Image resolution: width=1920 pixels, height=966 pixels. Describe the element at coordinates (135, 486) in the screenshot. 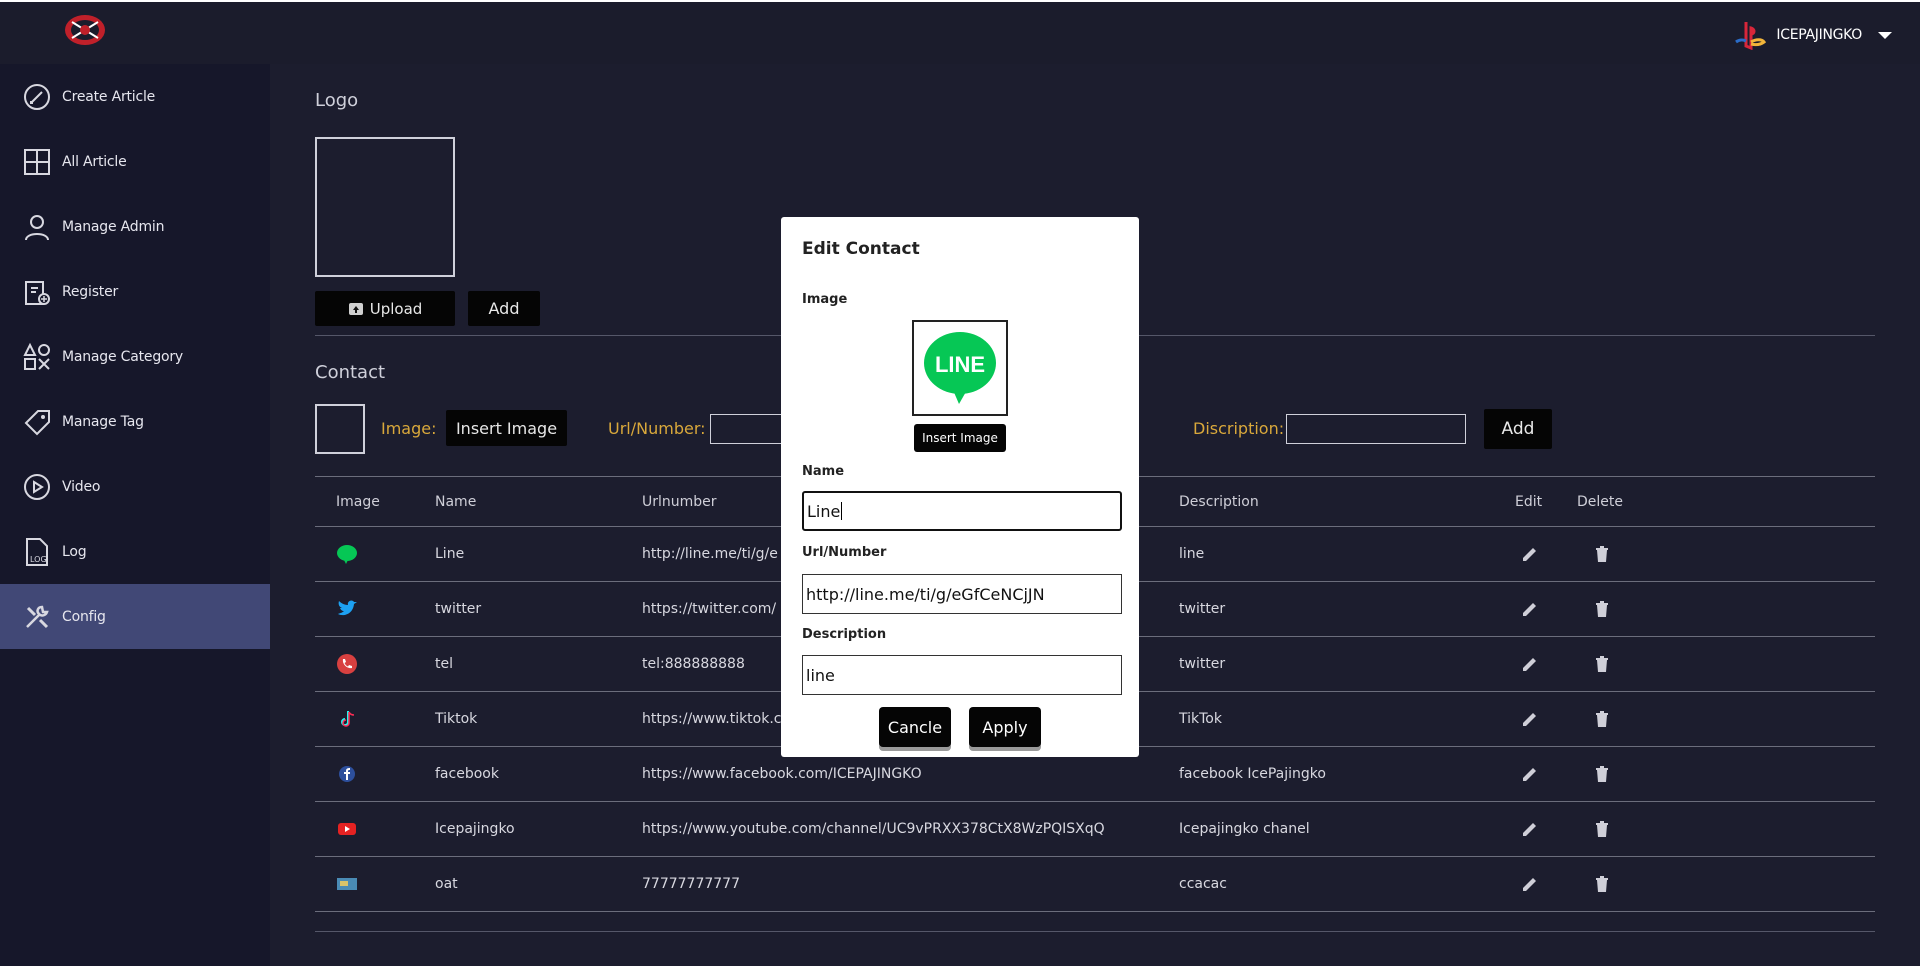

I see `sidebar-item-video: Video` at that location.